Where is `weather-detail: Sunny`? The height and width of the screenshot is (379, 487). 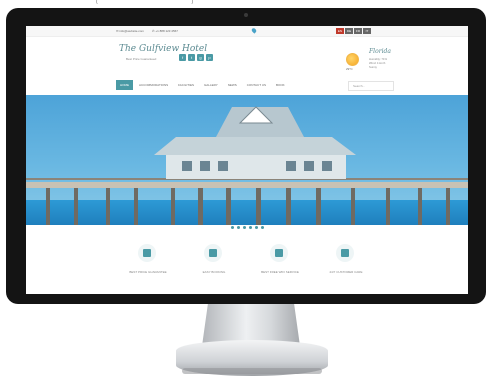
weather-detail: Sunny is located at coordinates (373, 67).